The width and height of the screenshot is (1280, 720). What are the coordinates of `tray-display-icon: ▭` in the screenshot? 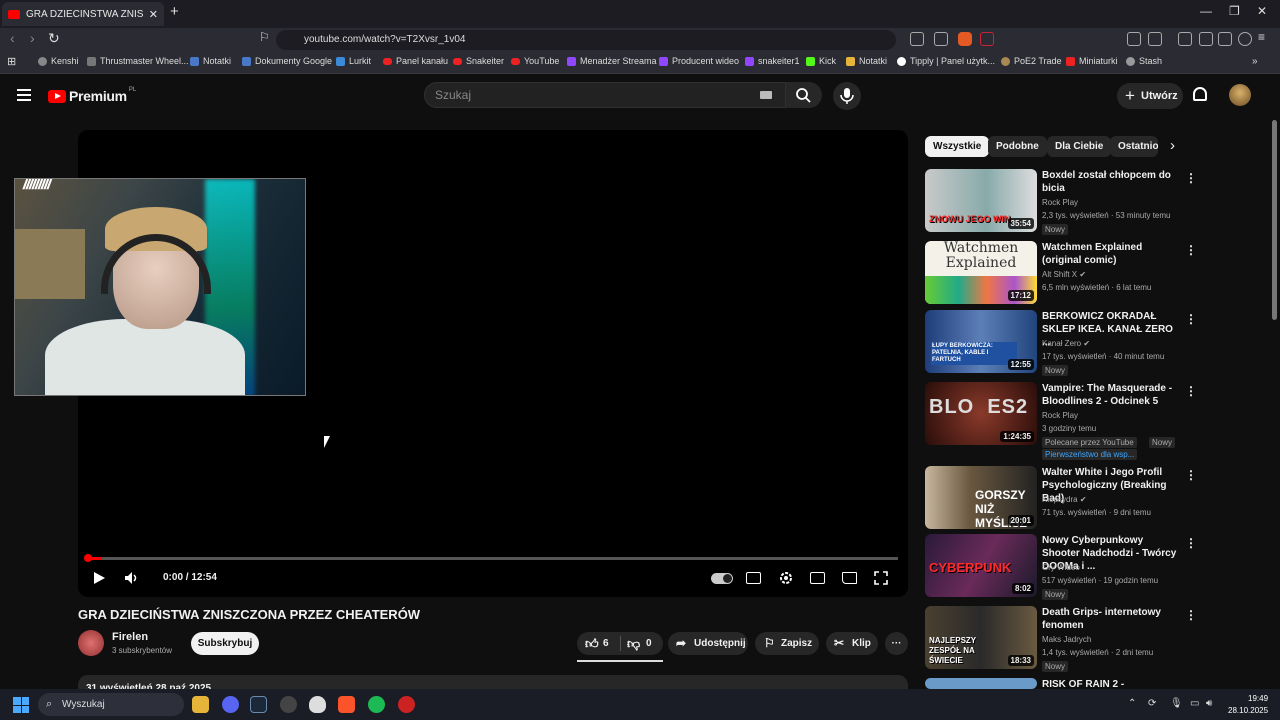 It's located at (1194, 703).